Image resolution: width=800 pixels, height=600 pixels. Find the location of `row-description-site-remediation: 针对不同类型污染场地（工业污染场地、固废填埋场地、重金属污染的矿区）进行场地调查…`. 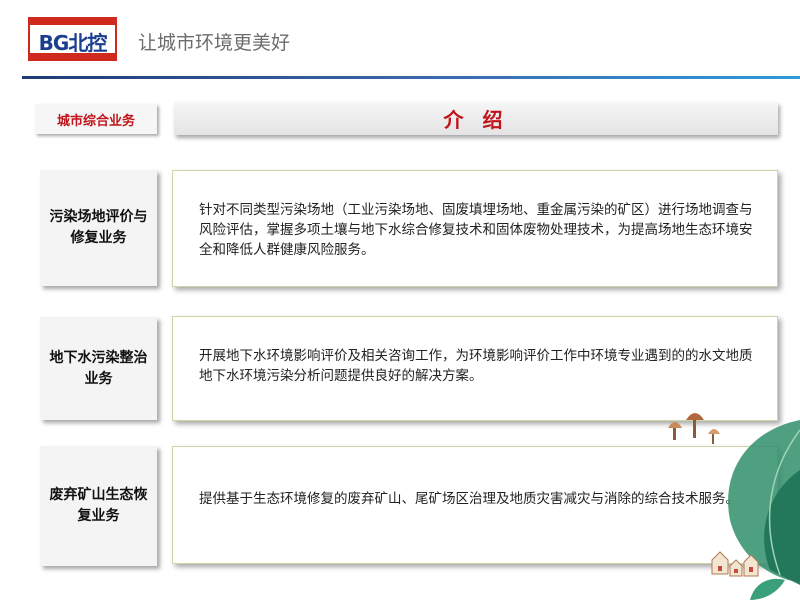

row-description-site-remediation: 针对不同类型污染场地（工业污染场地、固废填埋场地、重金属污染的矿区）进行场地调查… is located at coordinates (475, 228).